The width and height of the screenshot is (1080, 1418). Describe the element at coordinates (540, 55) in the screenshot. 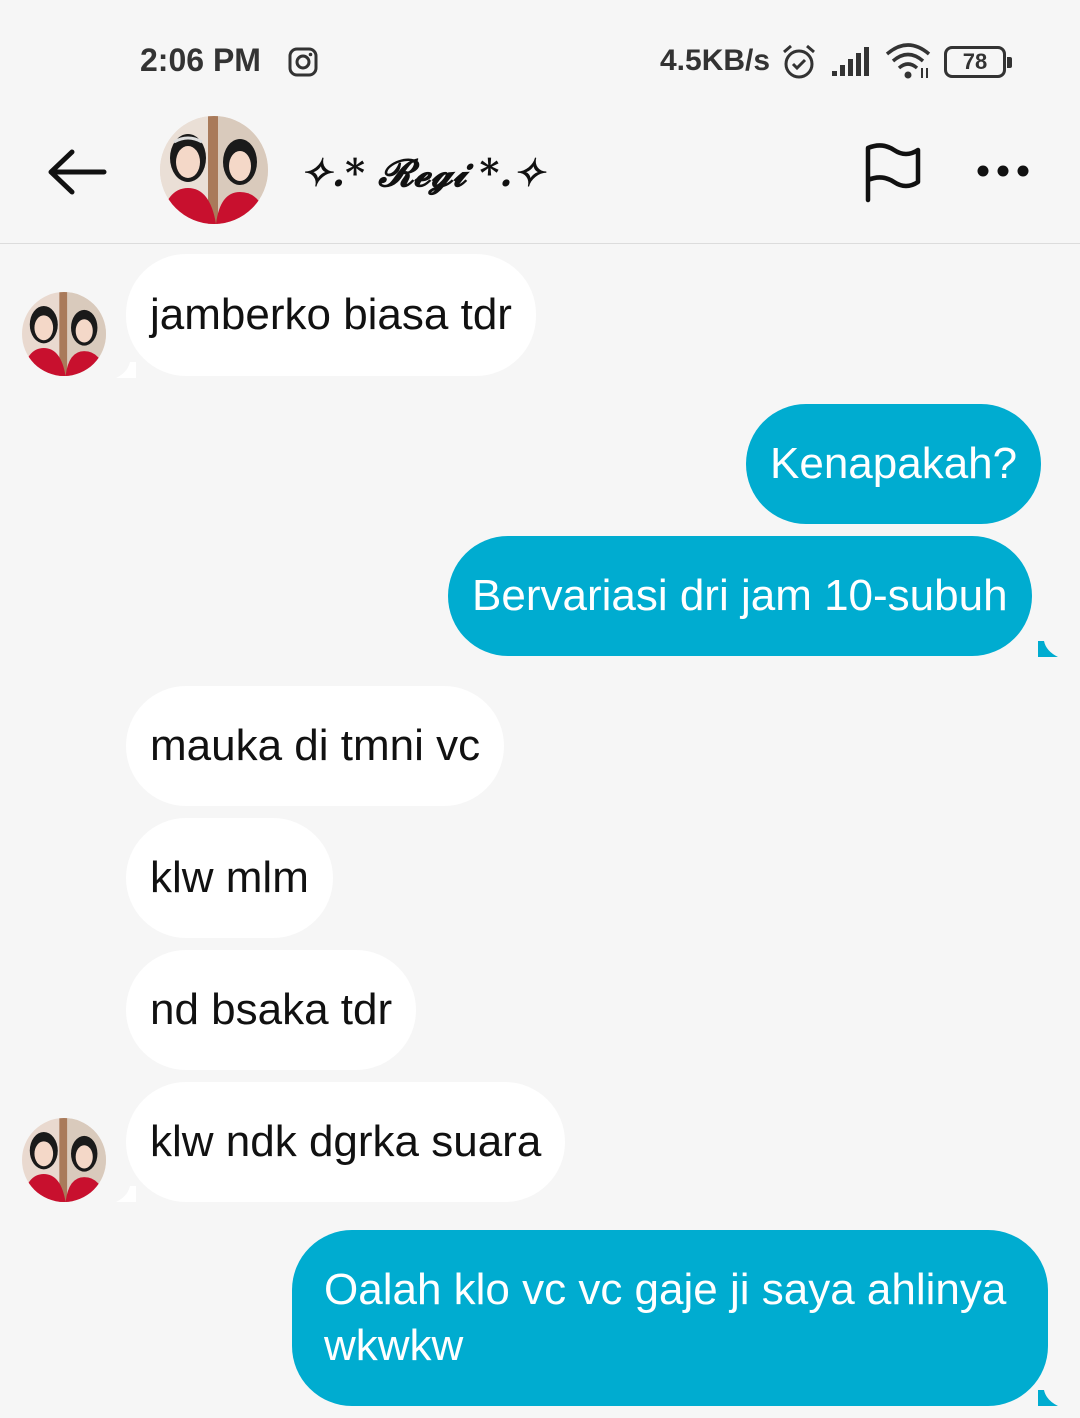

I see `status-bar: 2:06 PM 4.5KB/s 78` at that location.